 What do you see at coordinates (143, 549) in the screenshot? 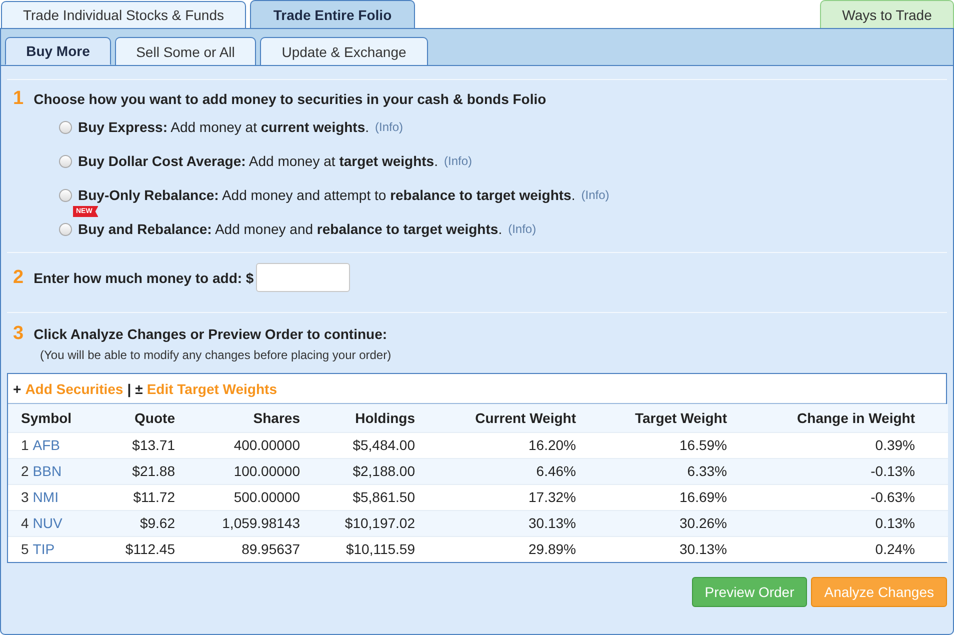
I see `table-cell: $112.45` at bounding box center [143, 549].